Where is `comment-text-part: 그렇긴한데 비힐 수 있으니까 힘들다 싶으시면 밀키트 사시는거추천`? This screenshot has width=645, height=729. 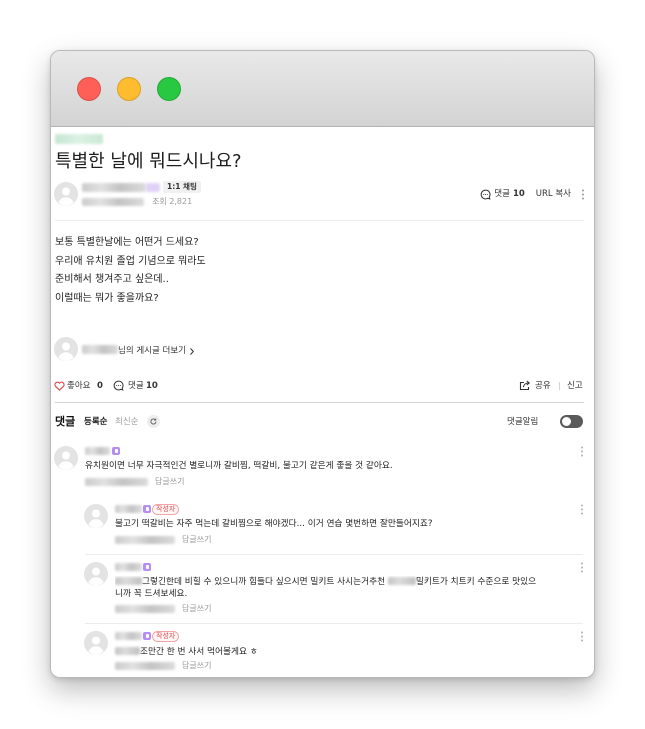 comment-text-part: 그렇긴한데 비힐 수 있으니까 힘들다 싶으시면 밀키트 사시는거추천 is located at coordinates (264, 582).